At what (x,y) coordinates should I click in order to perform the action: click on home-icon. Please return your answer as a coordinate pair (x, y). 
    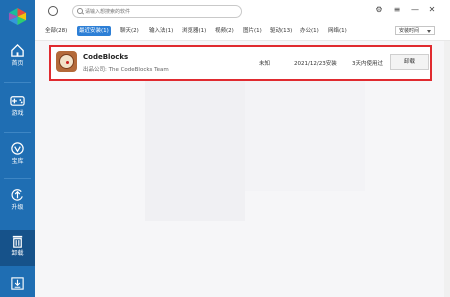
    Looking at the image, I should click on (17, 50).